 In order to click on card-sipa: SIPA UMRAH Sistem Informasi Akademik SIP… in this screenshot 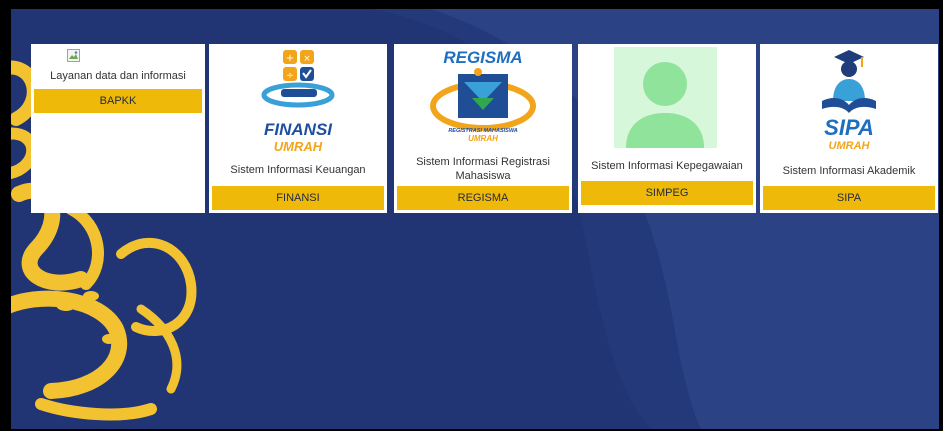, I will do `click(849, 128)`.